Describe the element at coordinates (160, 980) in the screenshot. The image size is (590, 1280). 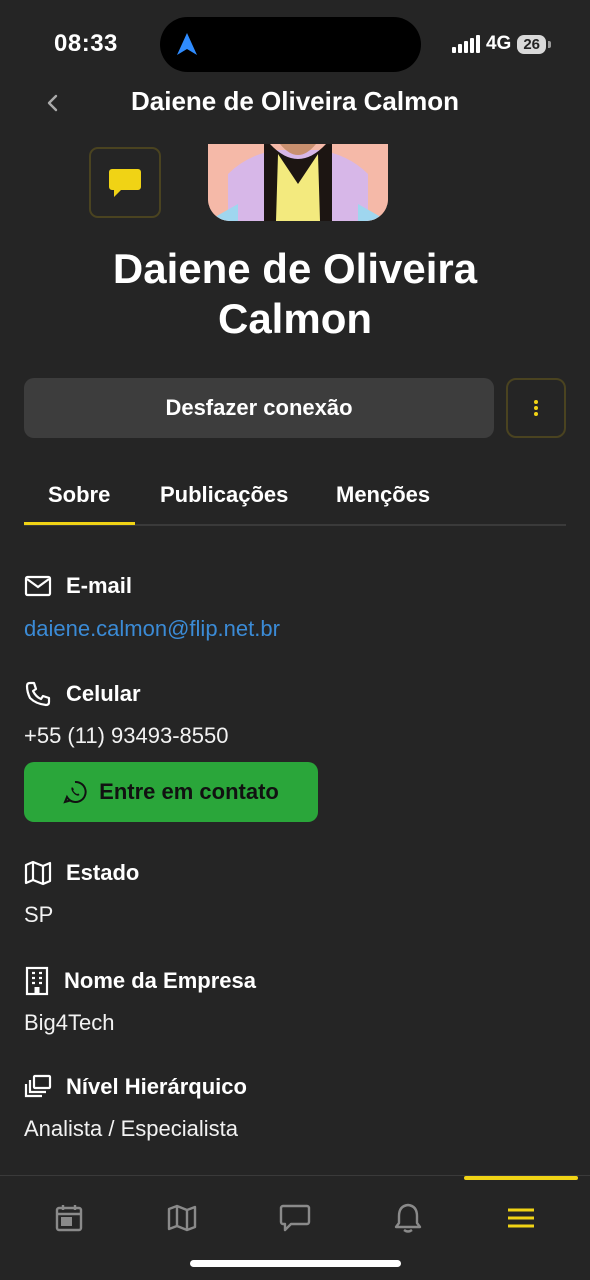
I see `company-label: Nome da Empresa` at that location.